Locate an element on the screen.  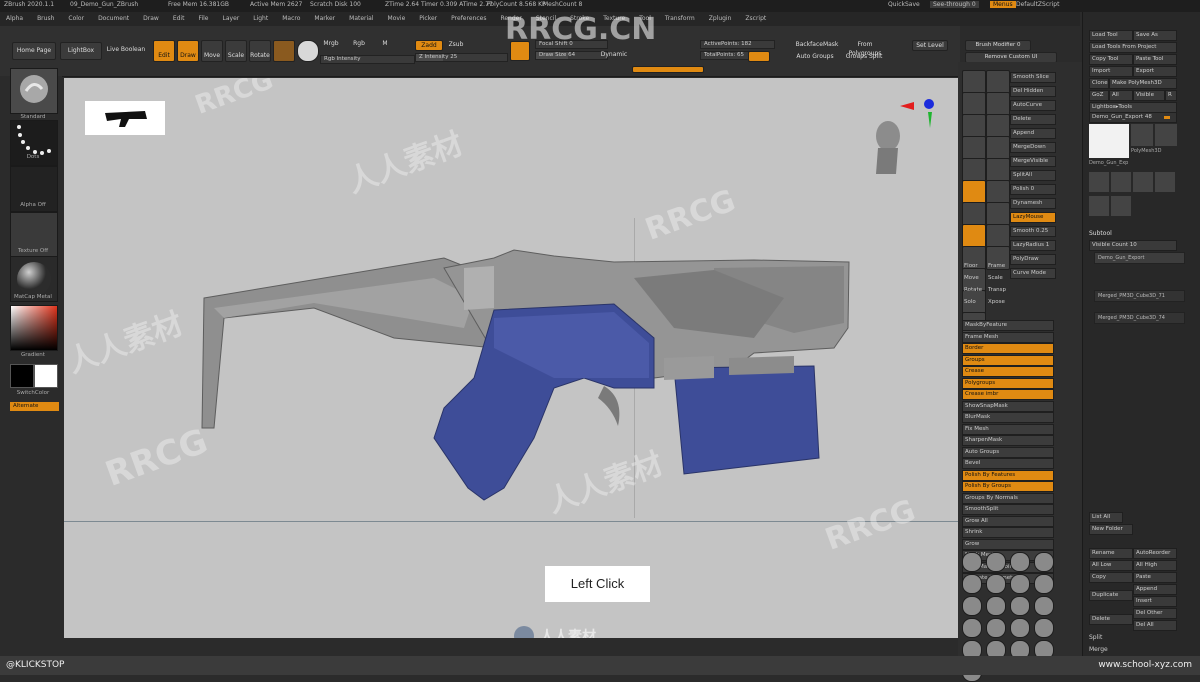
brush-icon-dams is located at coordinates (1020, 606).